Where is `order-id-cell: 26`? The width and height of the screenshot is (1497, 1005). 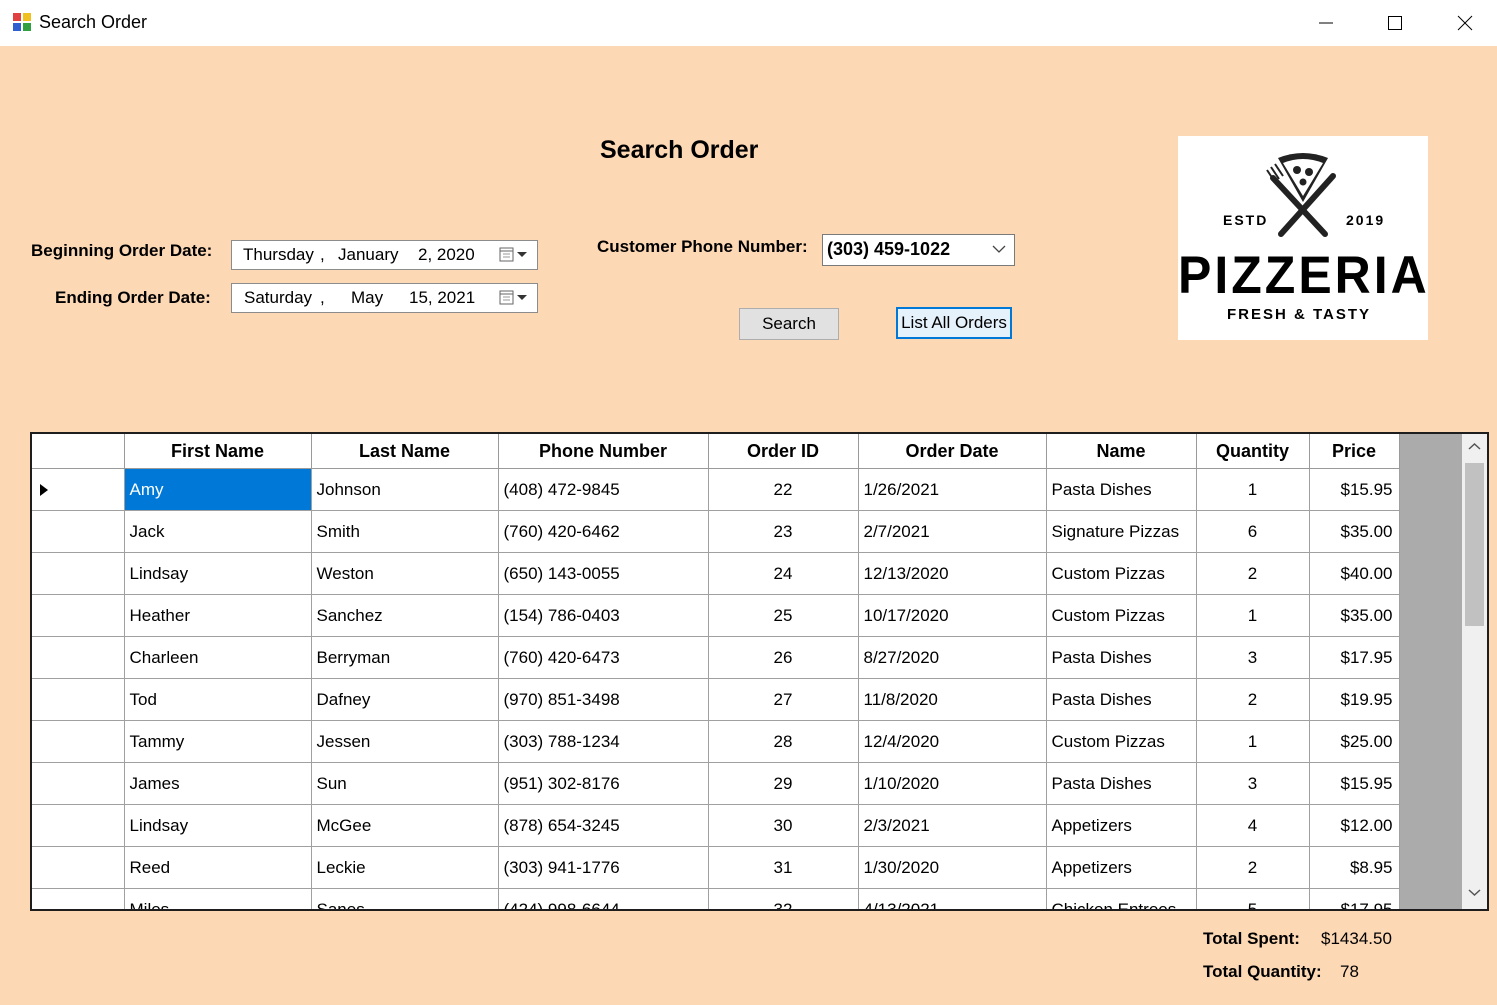 order-id-cell: 26 is located at coordinates (783, 657).